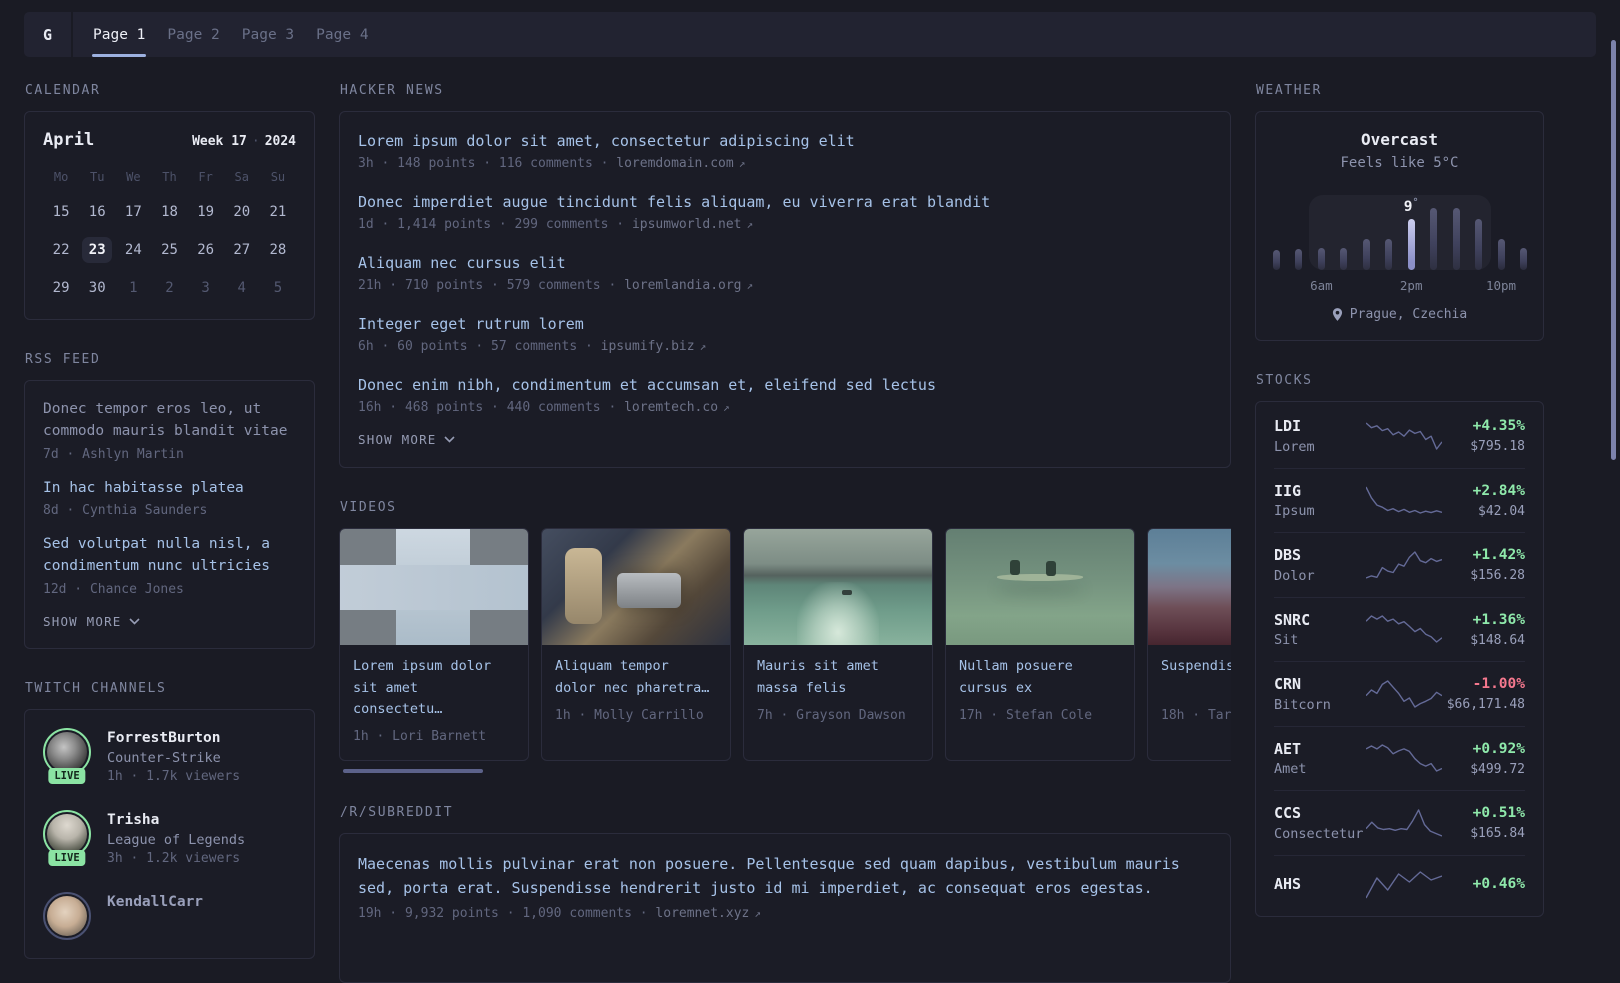  What do you see at coordinates (125, 511) in the screenshot?
I see `rss-article-meta: 8d · Cynthia Saunders` at bounding box center [125, 511].